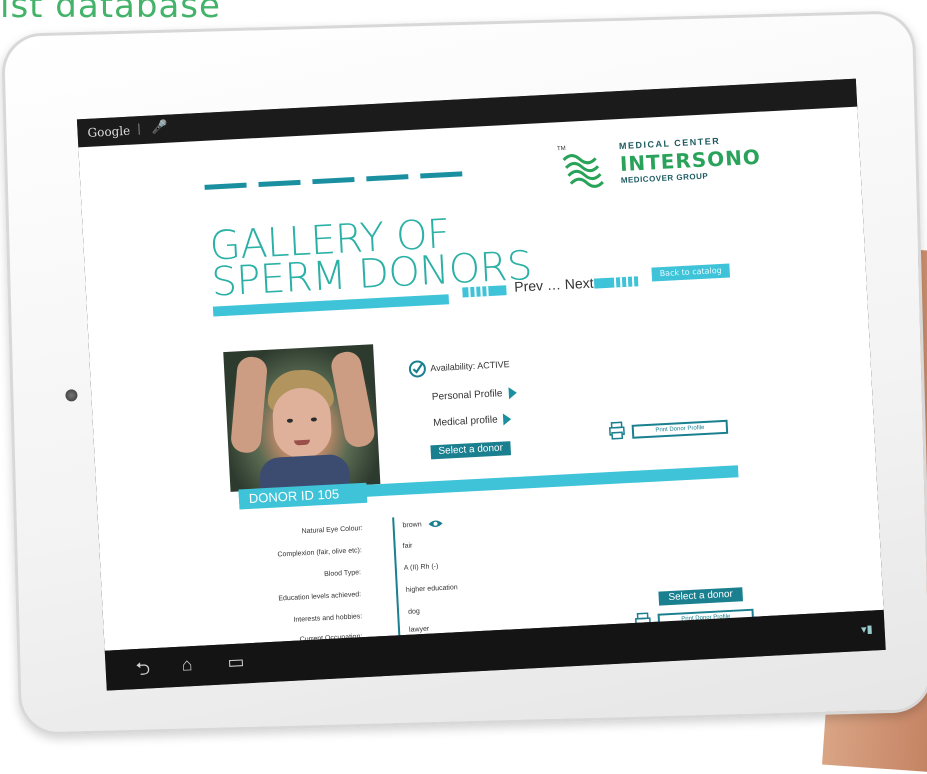 The image size is (927, 774). I want to click on print-donor-profile-button: Print Donor Profile, so click(680, 429).